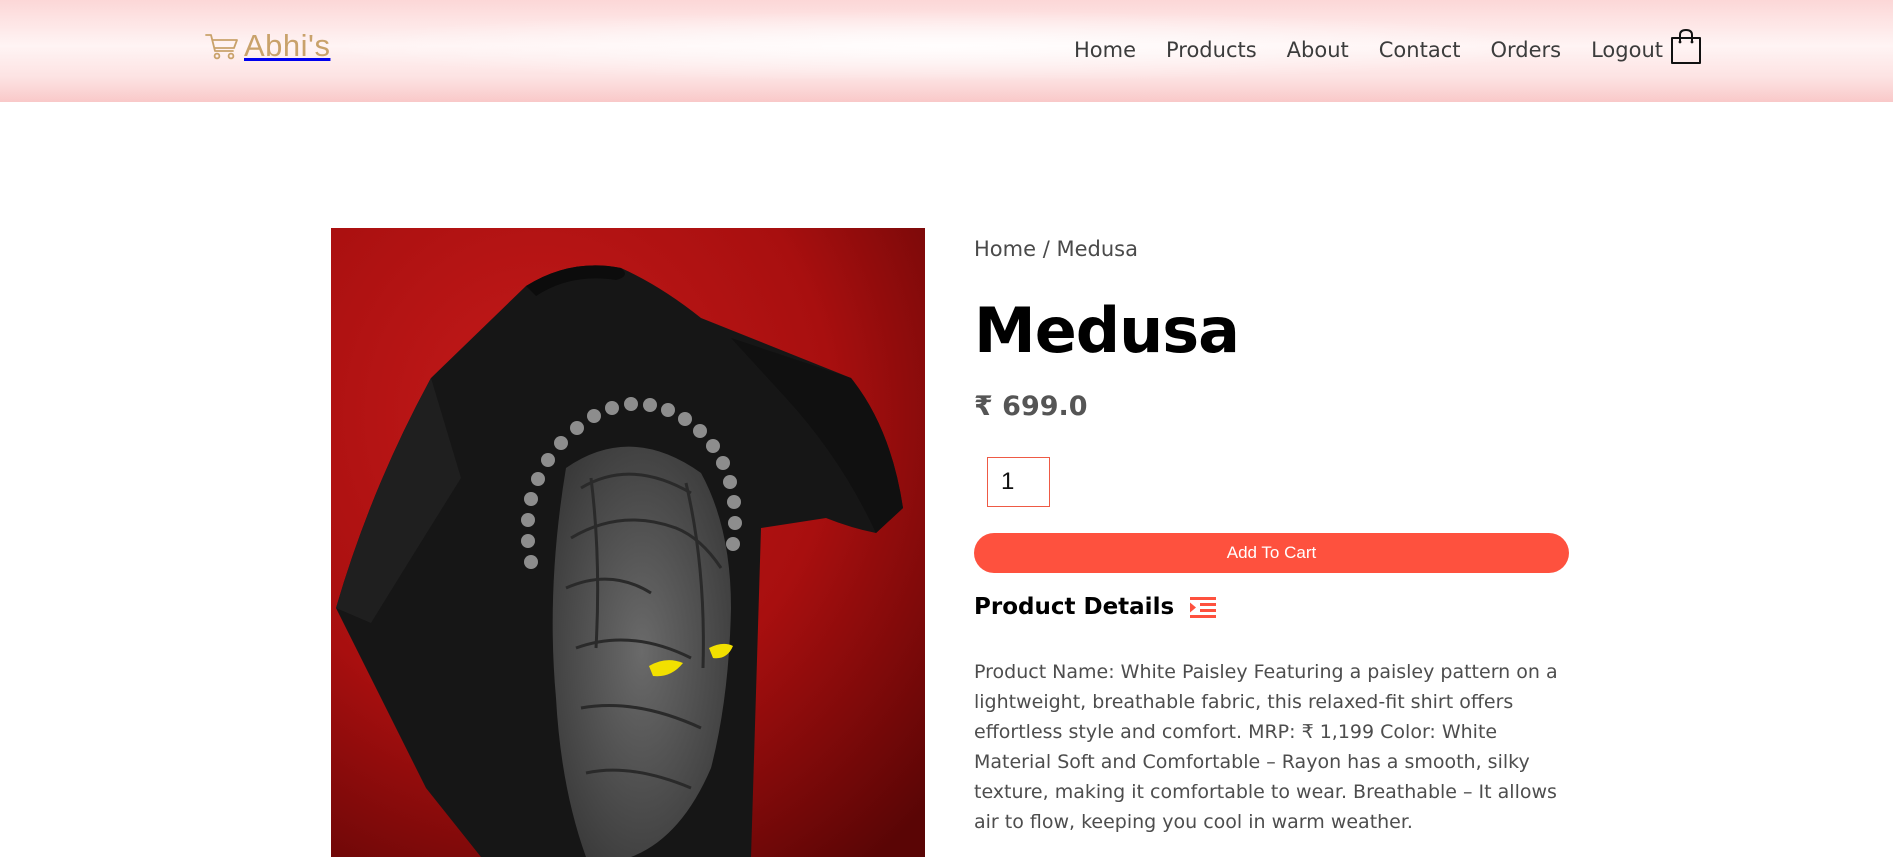 The height and width of the screenshot is (857, 1893). What do you see at coordinates (1627, 50) in the screenshot?
I see `nav-logout-link: Logout` at bounding box center [1627, 50].